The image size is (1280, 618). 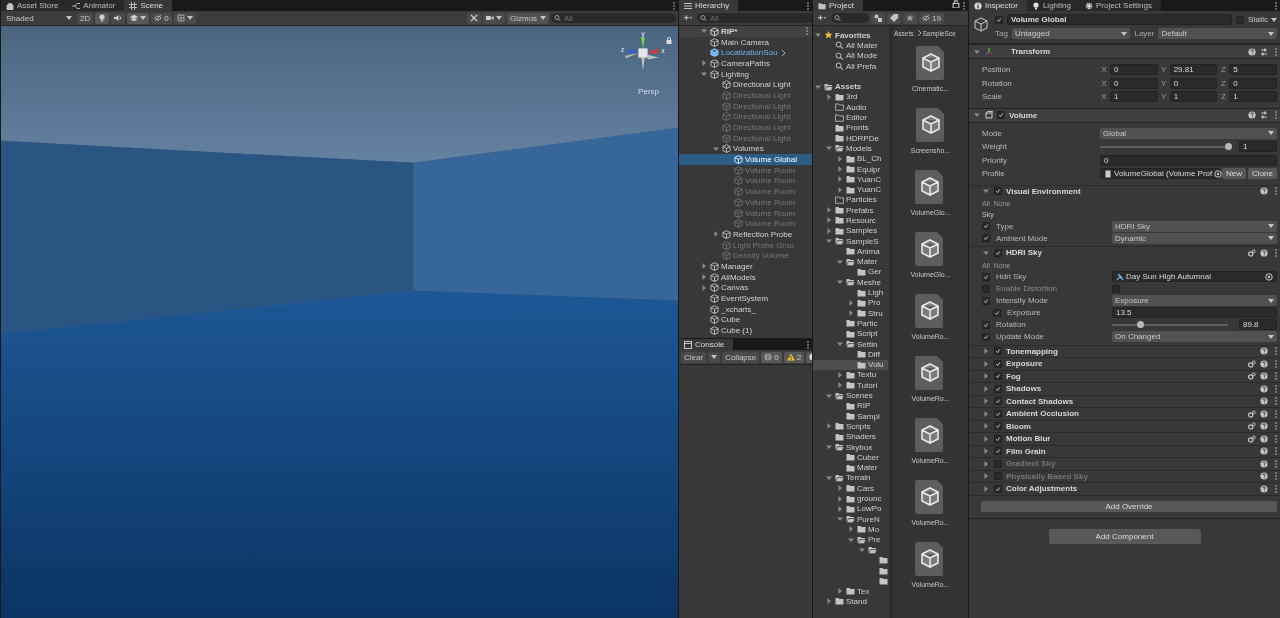 What do you see at coordinates (850, 220) in the screenshot?
I see `project-tree-item: Resourc` at bounding box center [850, 220].